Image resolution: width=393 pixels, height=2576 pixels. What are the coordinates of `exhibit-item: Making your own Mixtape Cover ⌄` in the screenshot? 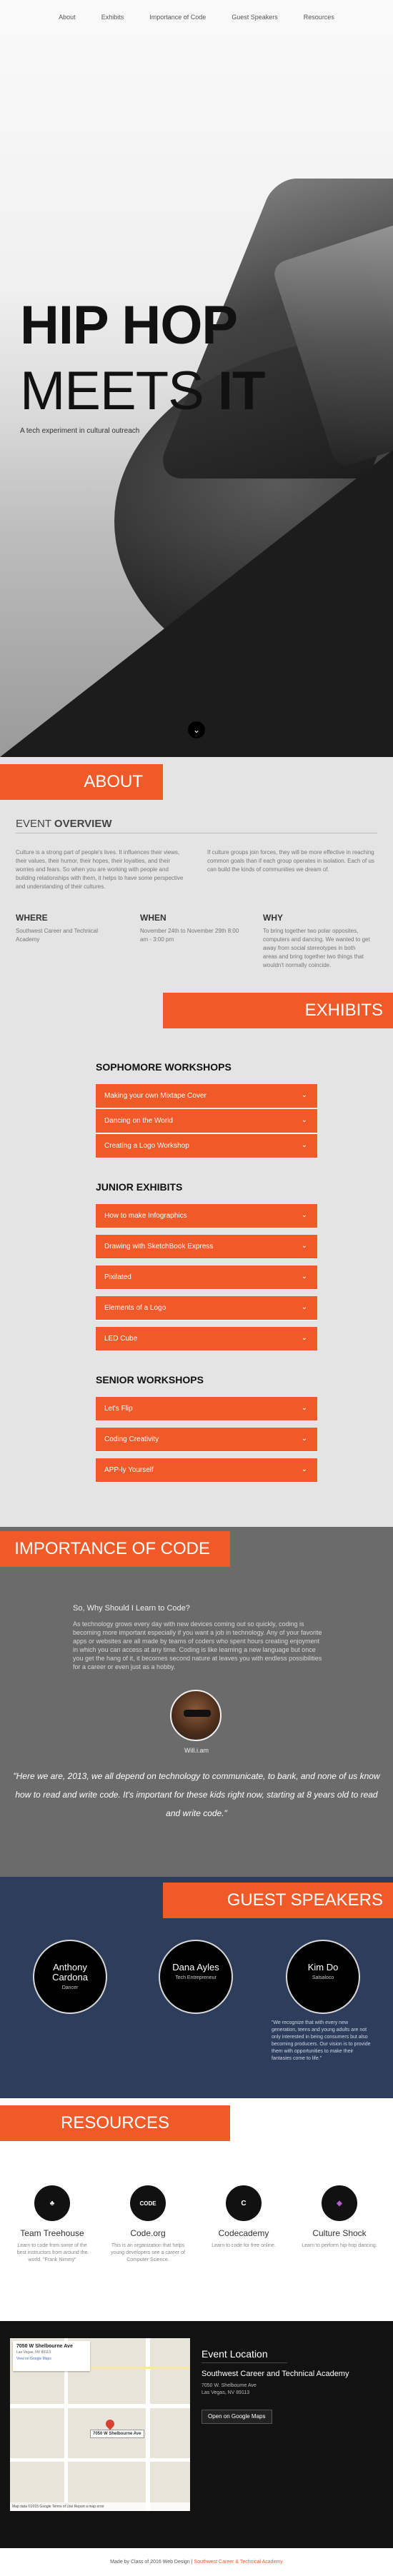 It's located at (207, 1096).